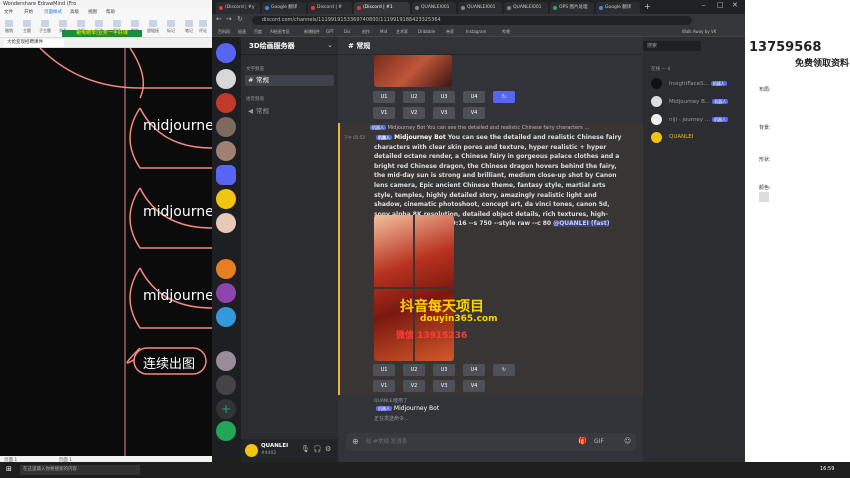 The width and height of the screenshot is (850, 478). What do you see at coordinates (672, 46) in the screenshot?
I see `search-input: 搜索` at bounding box center [672, 46].